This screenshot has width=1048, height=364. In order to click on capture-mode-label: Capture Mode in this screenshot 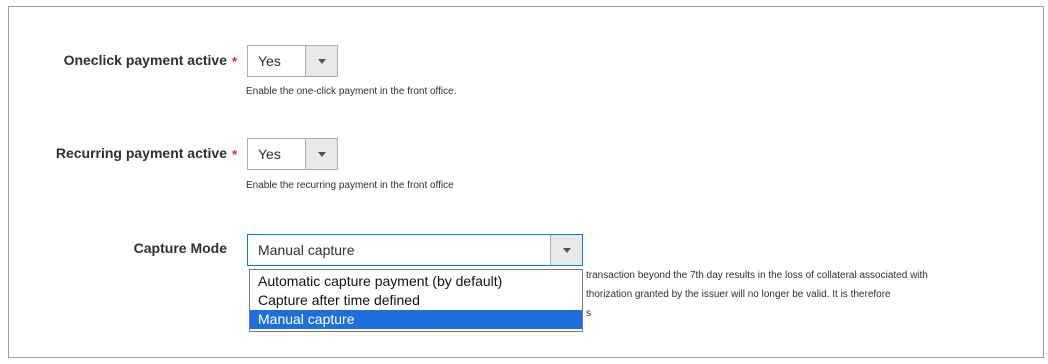, I will do `click(180, 248)`.